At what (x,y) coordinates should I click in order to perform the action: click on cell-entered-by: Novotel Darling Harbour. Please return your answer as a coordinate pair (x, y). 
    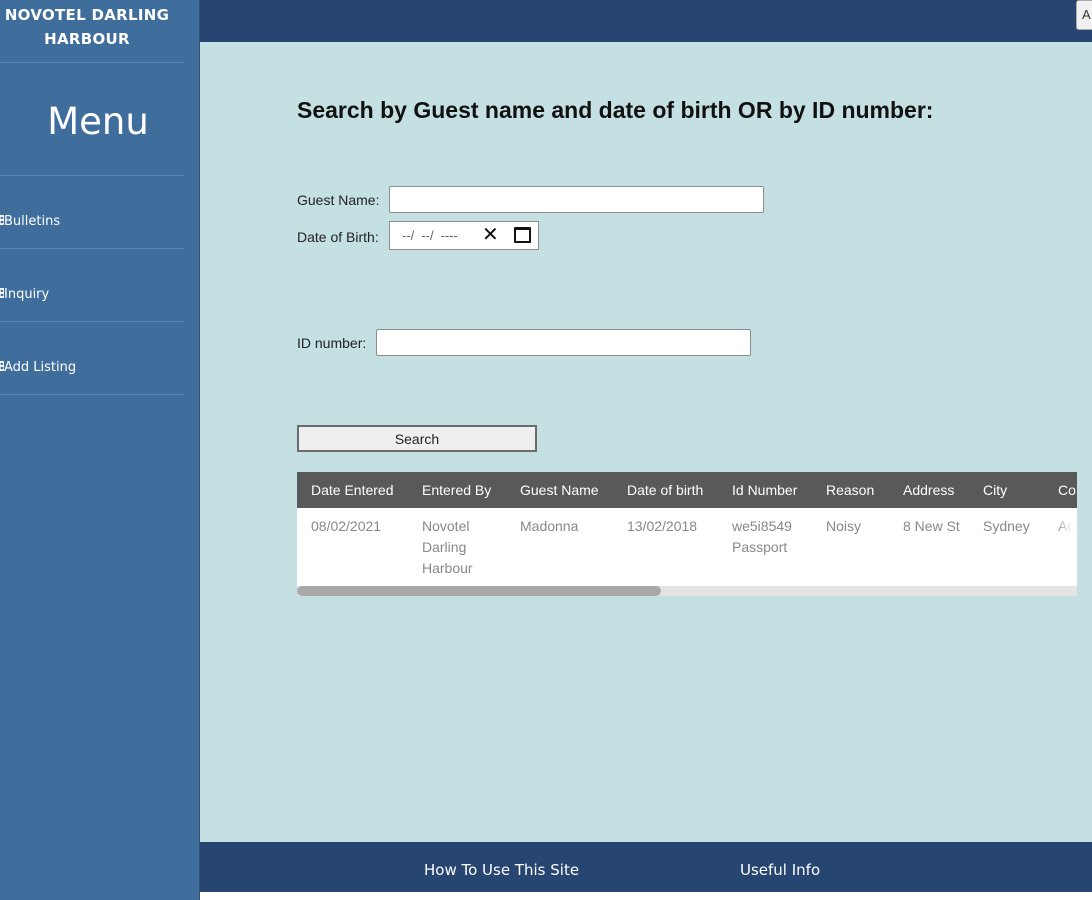
    Looking at the image, I should click on (457, 549).